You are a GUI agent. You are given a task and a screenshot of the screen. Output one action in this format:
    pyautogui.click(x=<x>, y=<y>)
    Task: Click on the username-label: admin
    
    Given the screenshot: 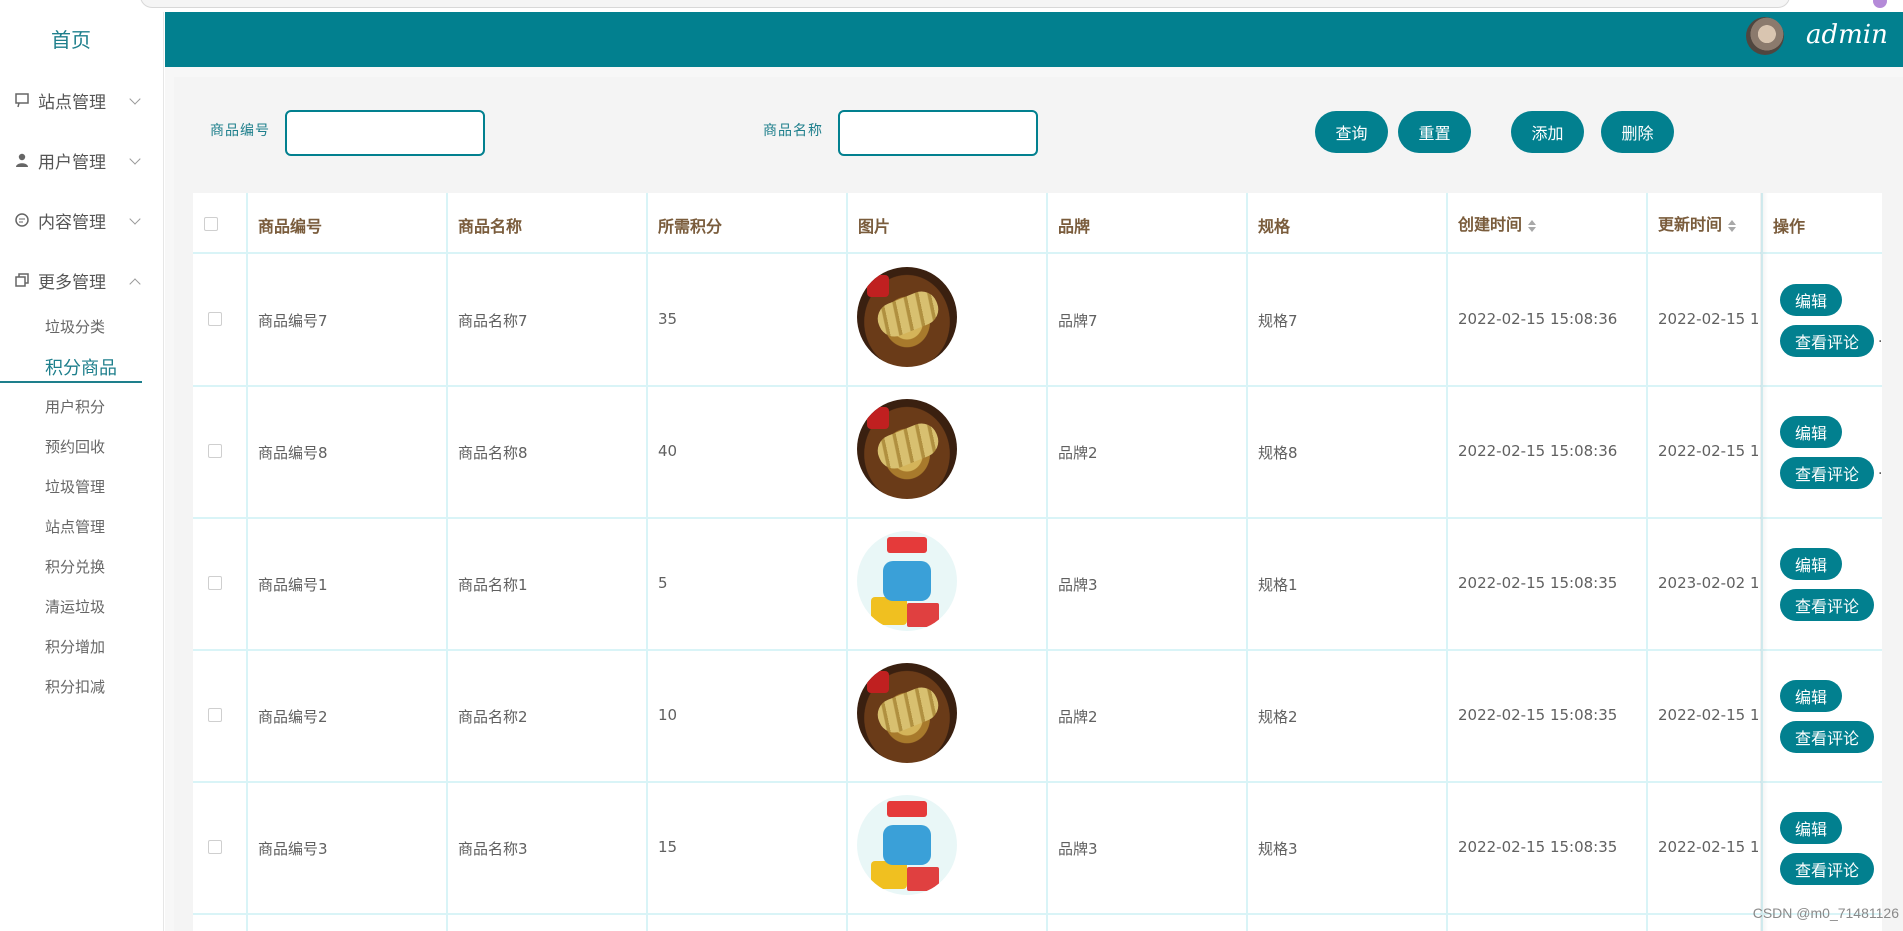 What is the action you would take?
    pyautogui.click(x=1847, y=35)
    